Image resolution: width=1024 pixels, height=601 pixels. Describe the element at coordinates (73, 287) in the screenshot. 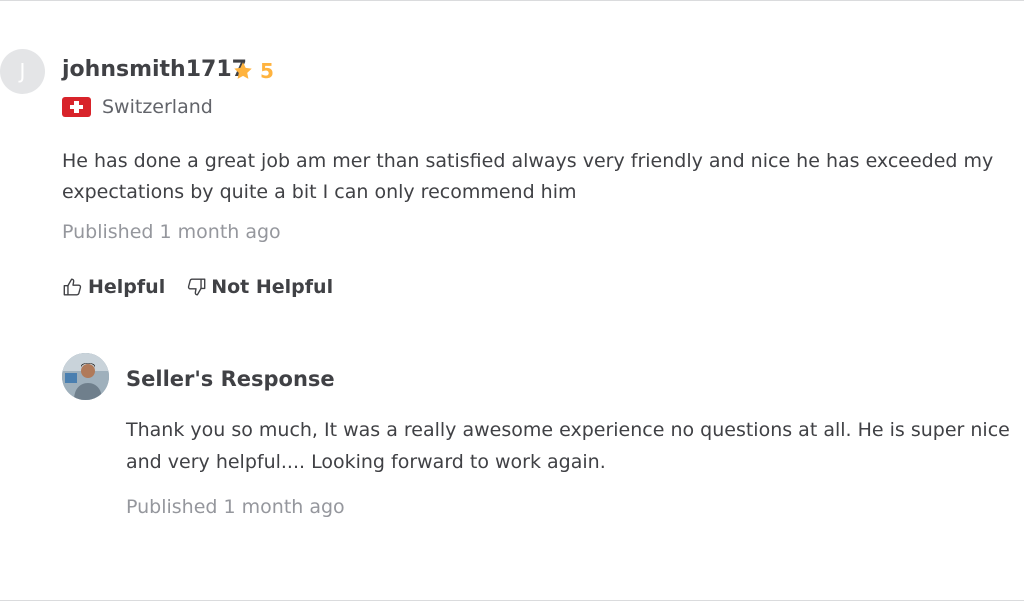

I see `thumbs-up-icon` at that location.